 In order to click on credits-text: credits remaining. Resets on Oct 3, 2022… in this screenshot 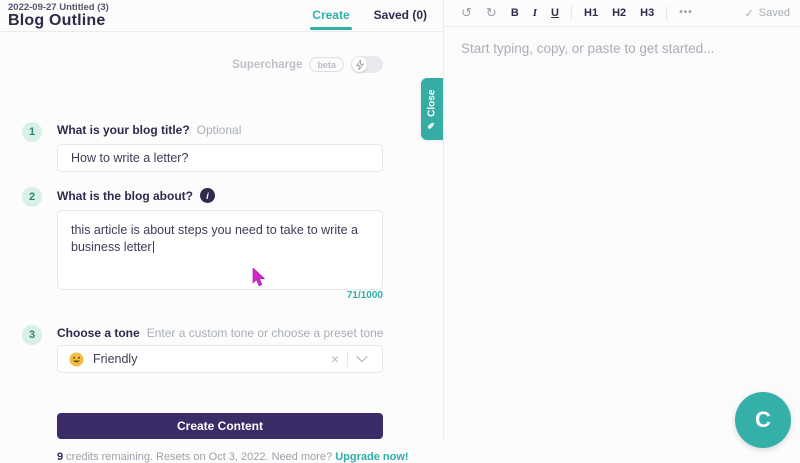, I will do `click(199, 457)`.